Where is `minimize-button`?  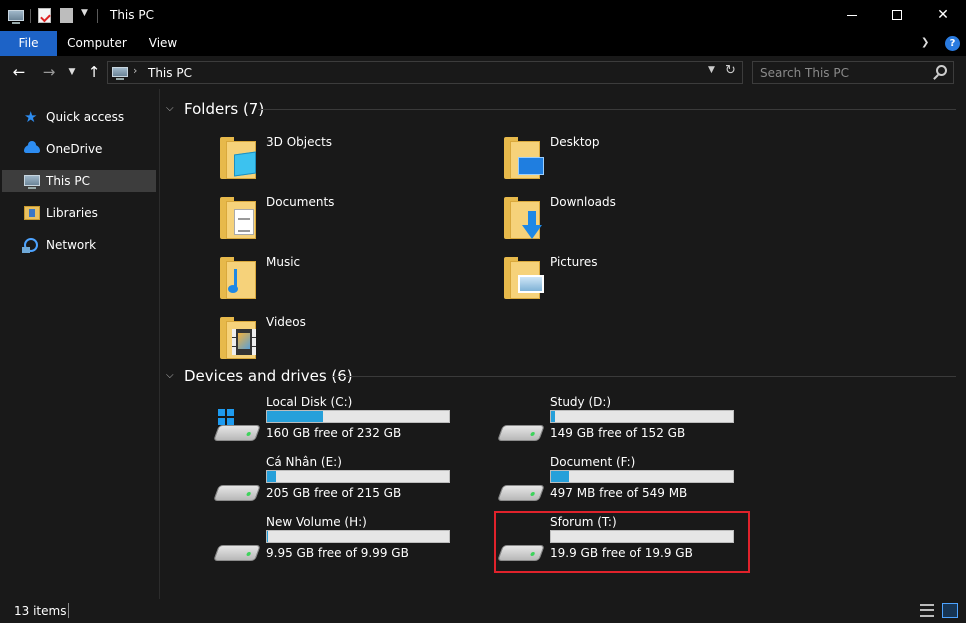
minimize-button is located at coordinates (852, 15).